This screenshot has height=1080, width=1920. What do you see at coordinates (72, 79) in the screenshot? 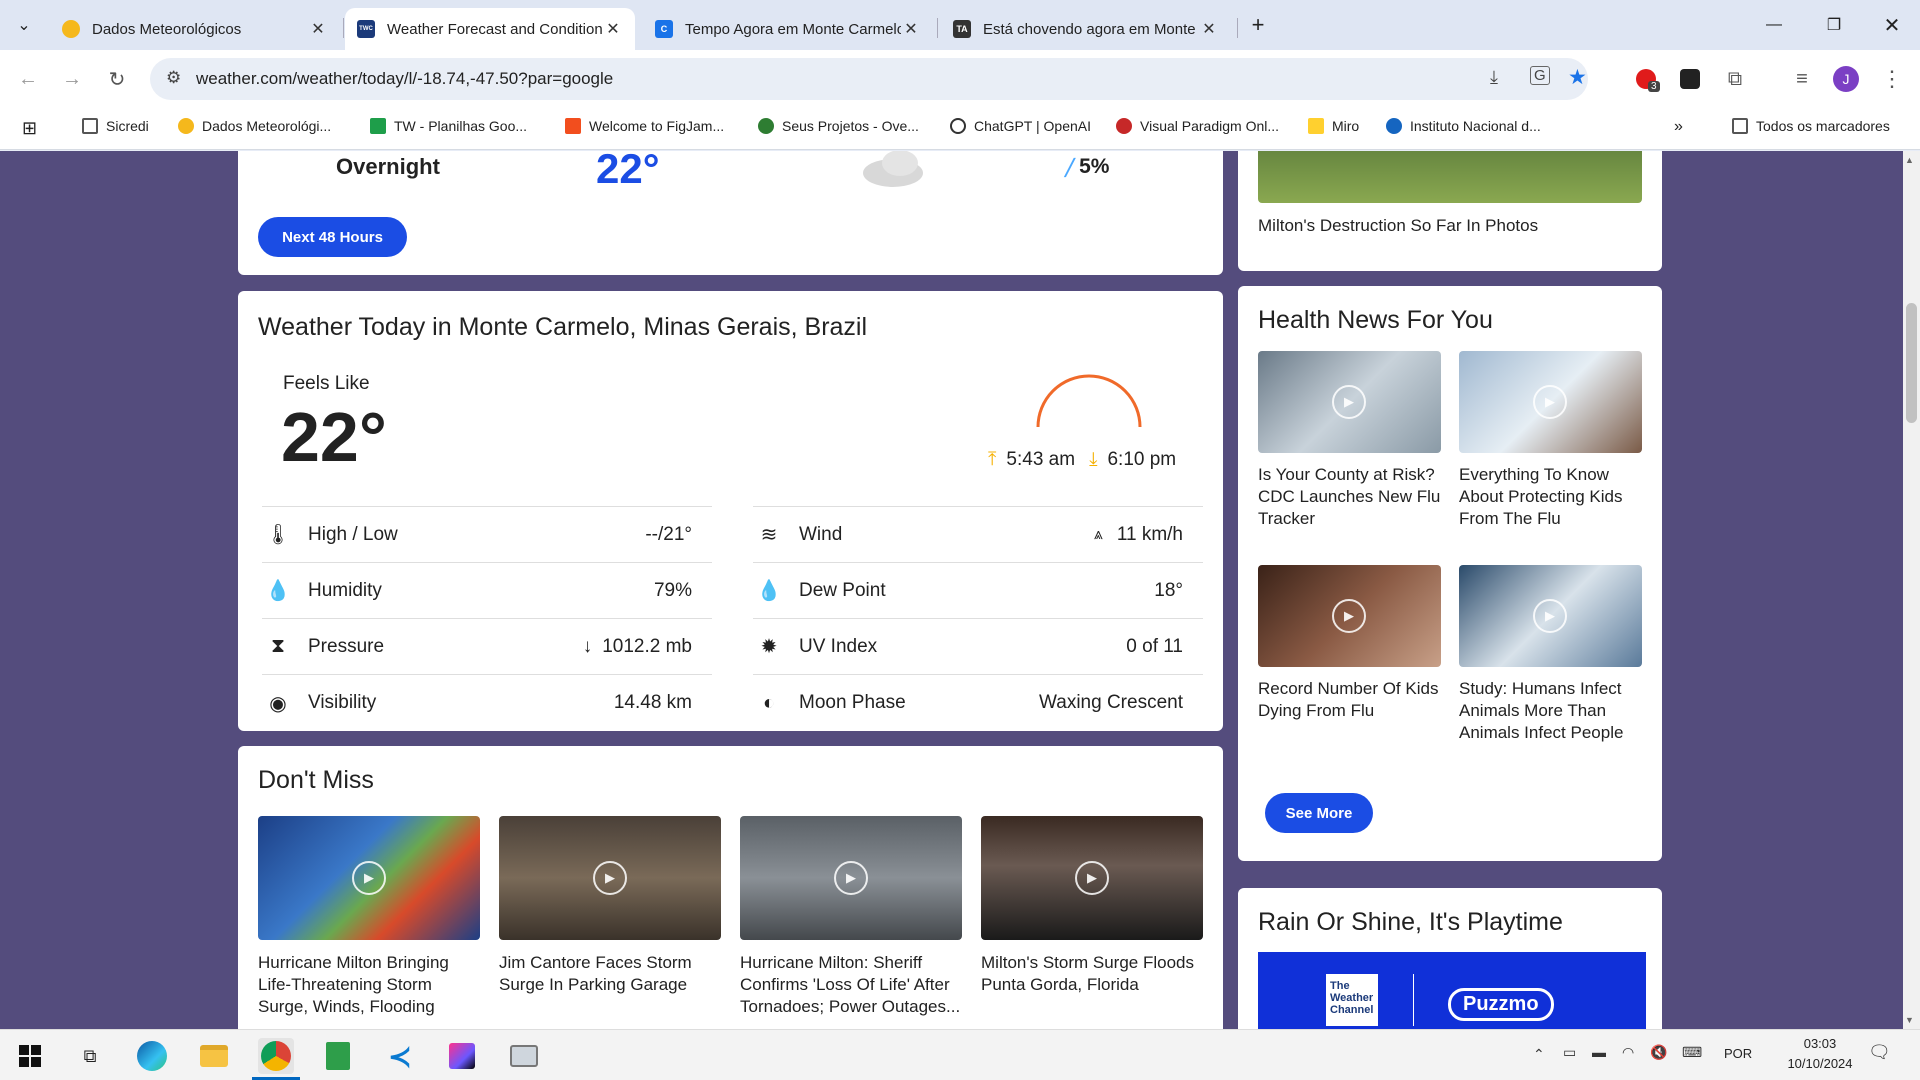
I see `forward-button: →` at bounding box center [72, 79].